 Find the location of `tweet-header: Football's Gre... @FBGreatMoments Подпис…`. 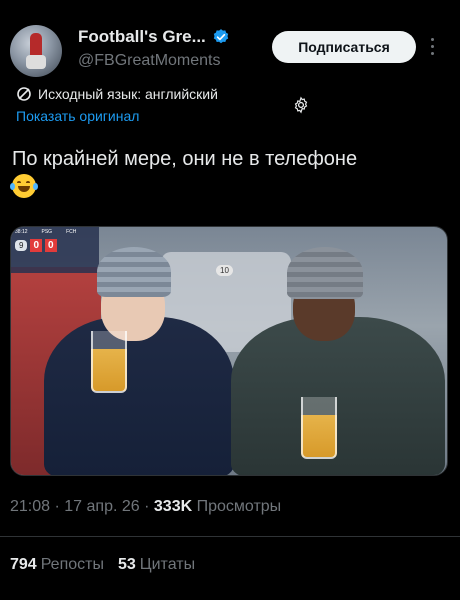

tweet-header: Football's Gre... @FBGreatMoments Подпис… is located at coordinates (230, 42).